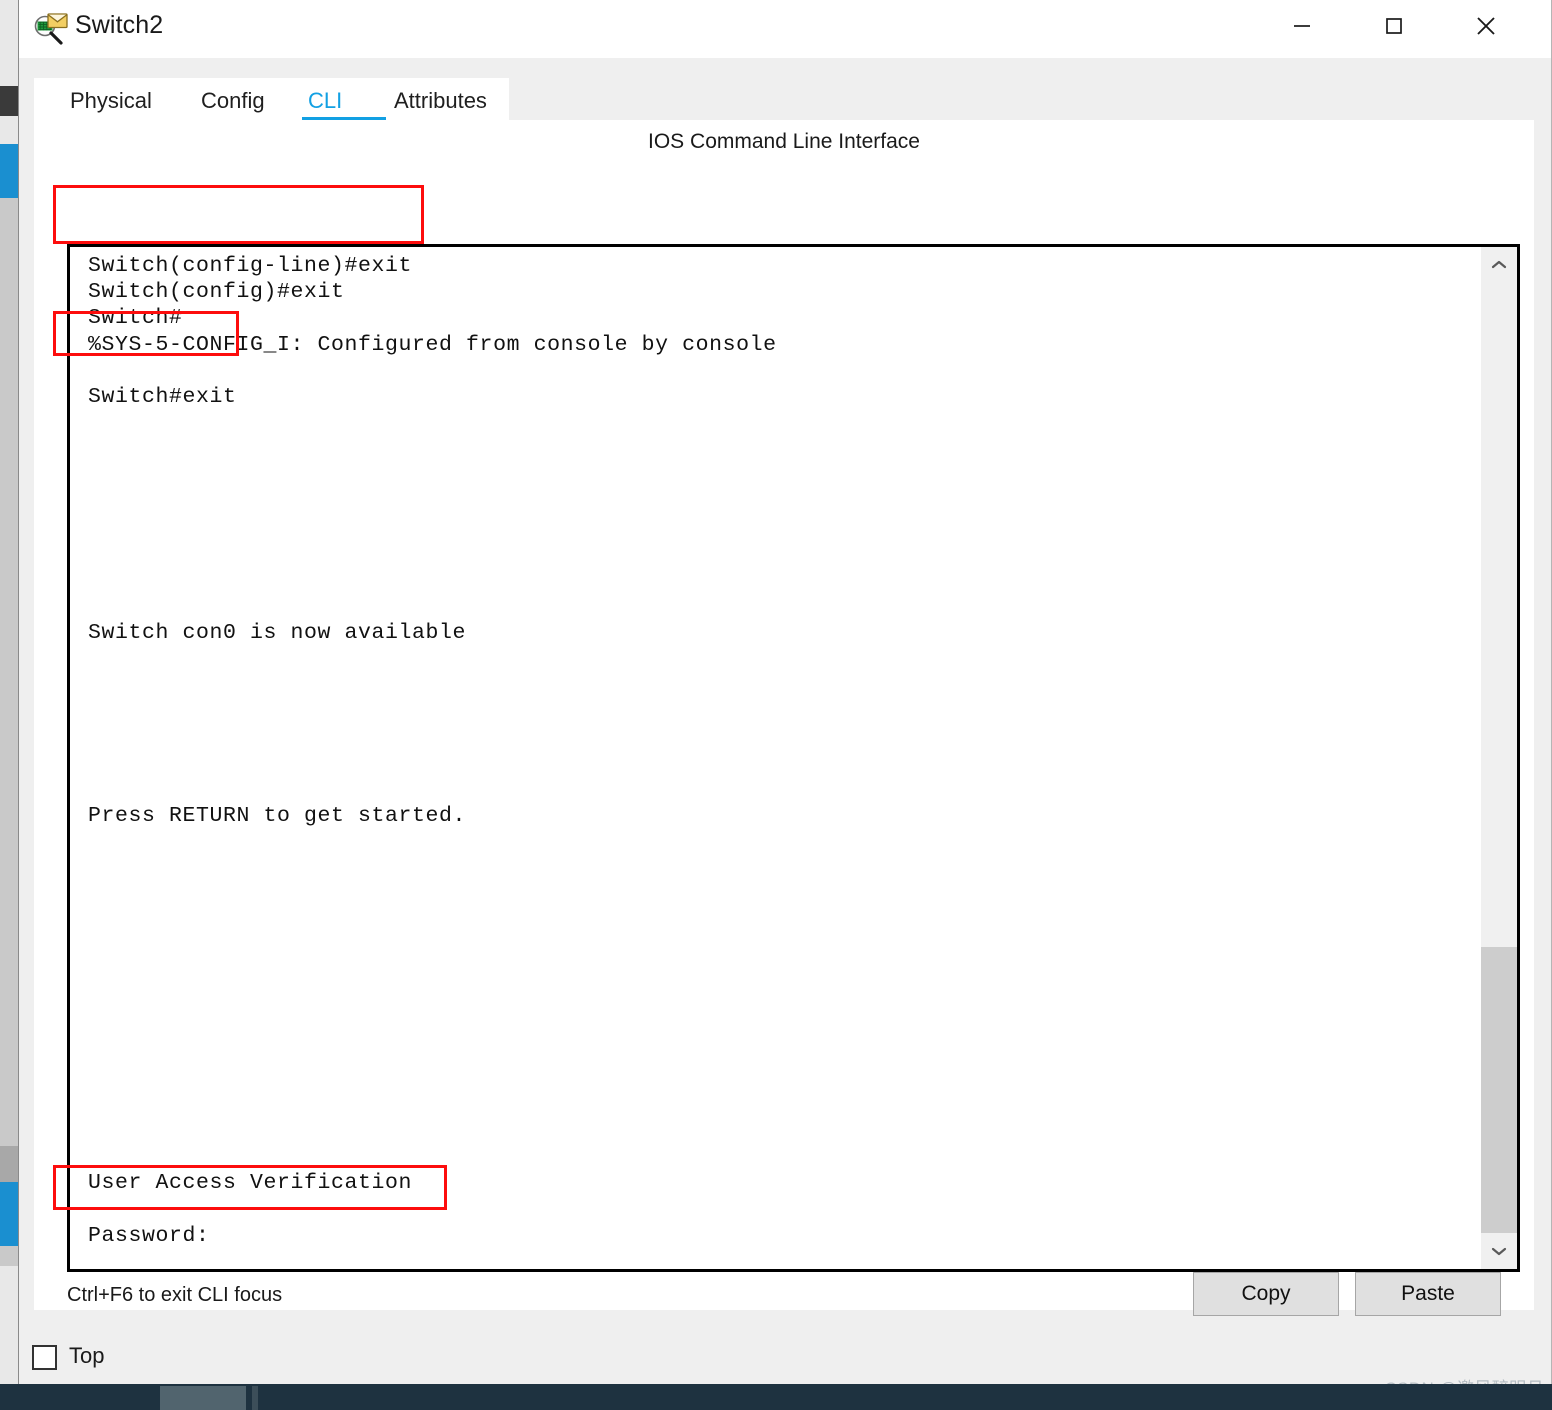 The image size is (1552, 1410). What do you see at coordinates (325, 100) in the screenshot?
I see `tab-cli-label: CLI` at bounding box center [325, 100].